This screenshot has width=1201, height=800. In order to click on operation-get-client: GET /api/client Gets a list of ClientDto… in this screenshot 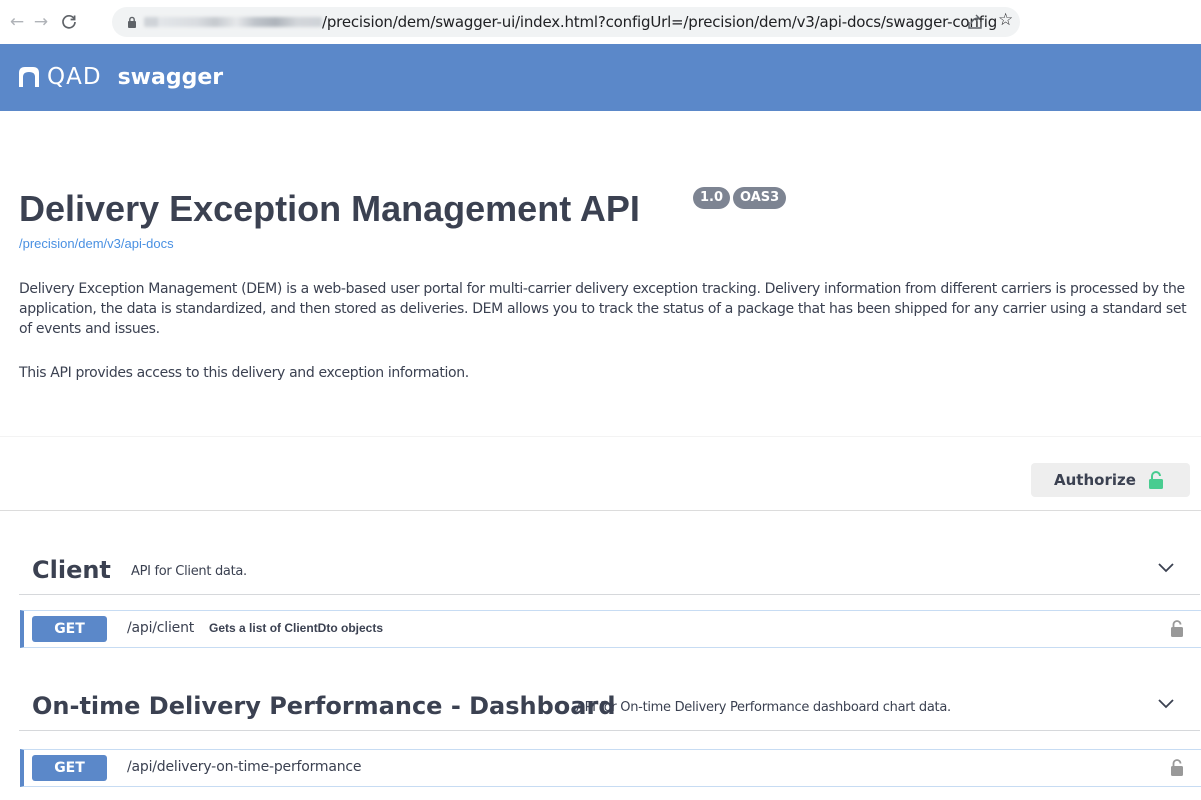, I will do `click(610, 629)`.